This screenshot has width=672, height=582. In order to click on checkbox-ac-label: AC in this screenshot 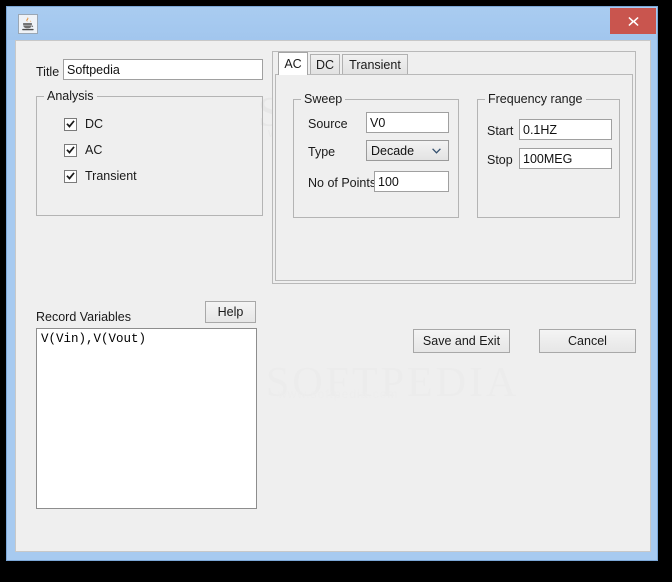, I will do `click(94, 150)`.